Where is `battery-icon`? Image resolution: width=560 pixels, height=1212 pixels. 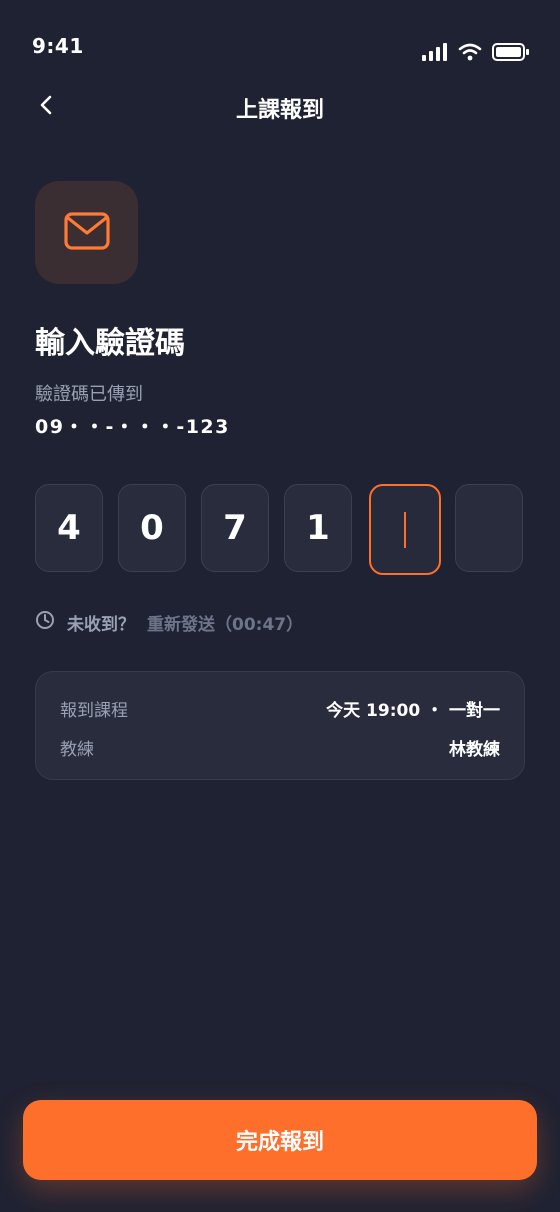 battery-icon is located at coordinates (511, 54).